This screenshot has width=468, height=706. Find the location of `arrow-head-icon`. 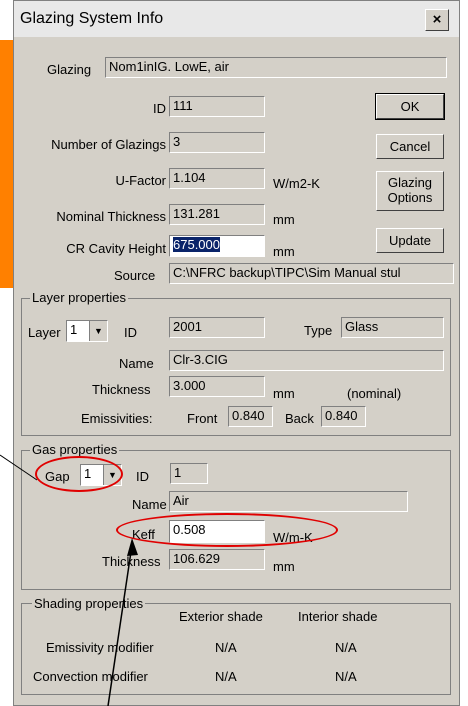

arrow-head-icon is located at coordinates (132, 547).